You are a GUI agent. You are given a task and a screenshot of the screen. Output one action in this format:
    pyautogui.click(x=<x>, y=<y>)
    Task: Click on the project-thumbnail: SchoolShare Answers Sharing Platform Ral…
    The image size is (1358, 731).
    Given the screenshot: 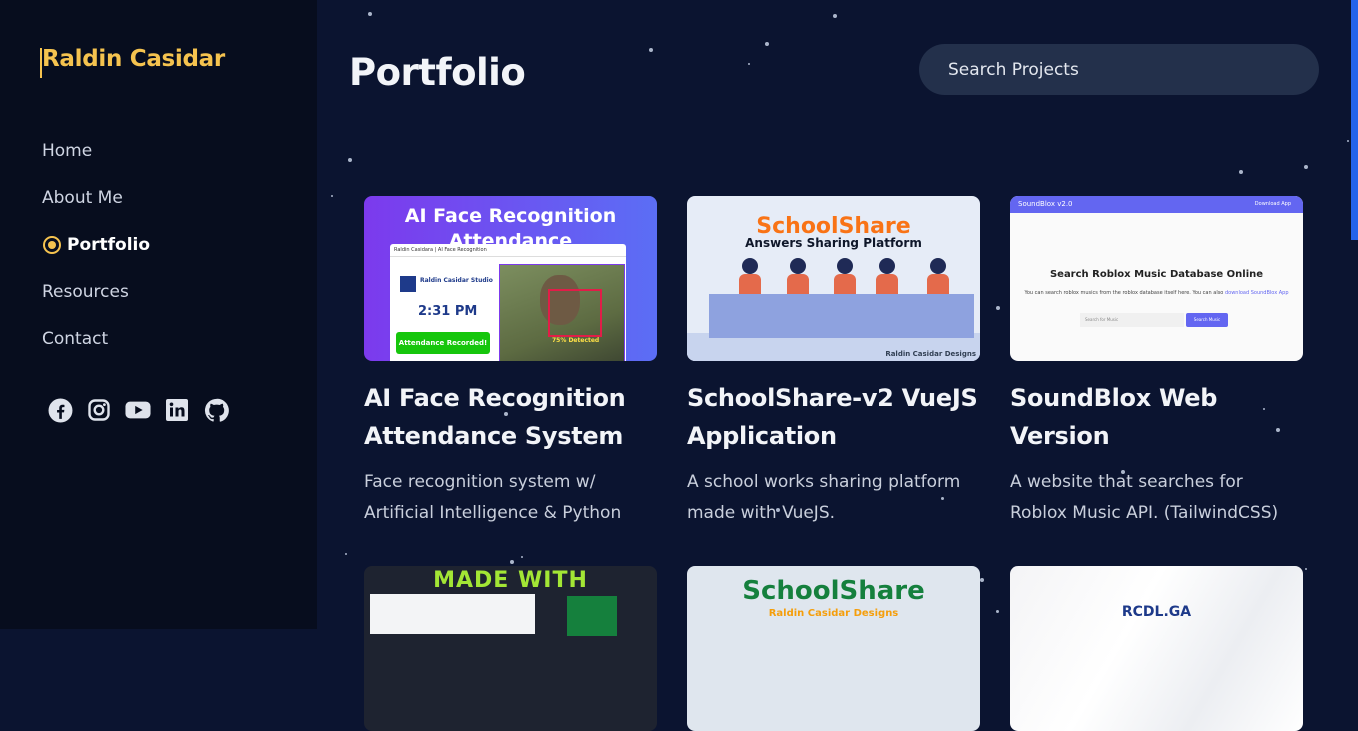 What is the action you would take?
    pyautogui.click(x=833, y=278)
    